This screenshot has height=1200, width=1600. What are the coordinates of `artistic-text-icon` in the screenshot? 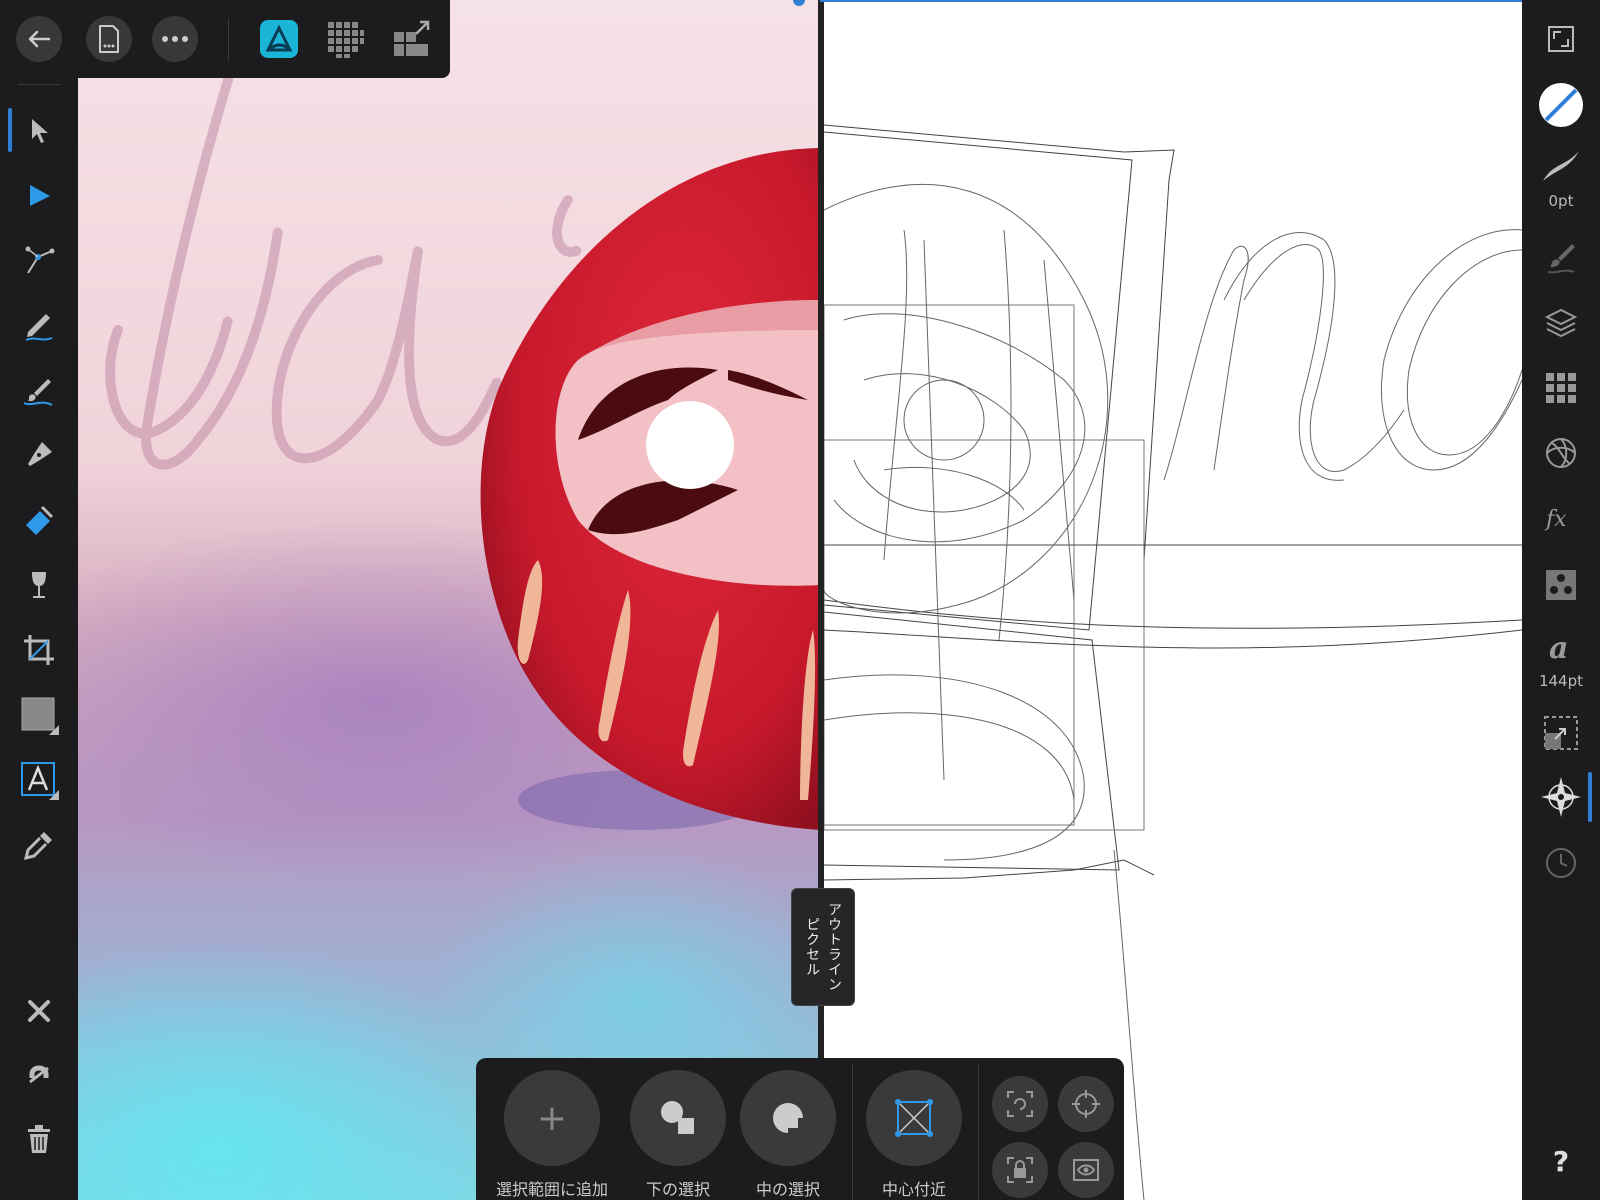 It's located at (40, 781).